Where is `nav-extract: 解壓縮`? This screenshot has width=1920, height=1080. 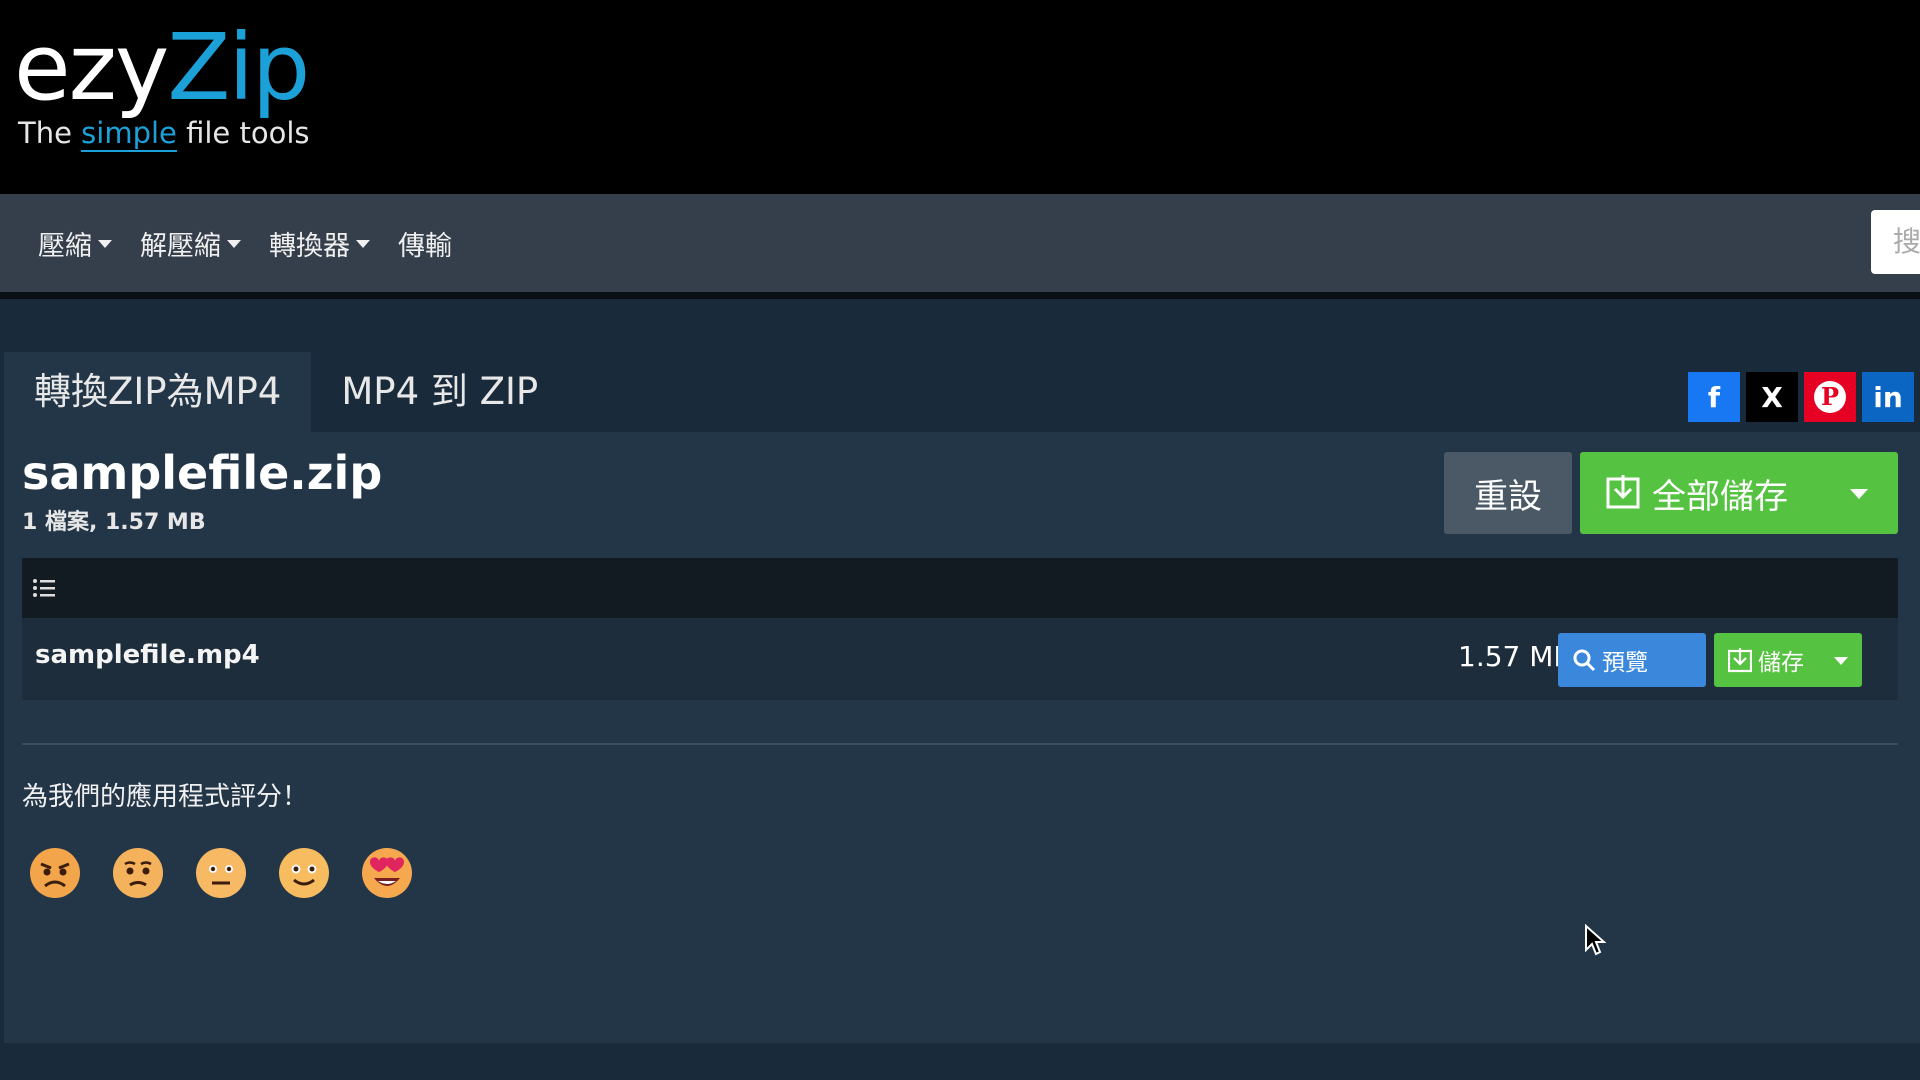 nav-extract: 解壓縮 is located at coordinates (190, 243).